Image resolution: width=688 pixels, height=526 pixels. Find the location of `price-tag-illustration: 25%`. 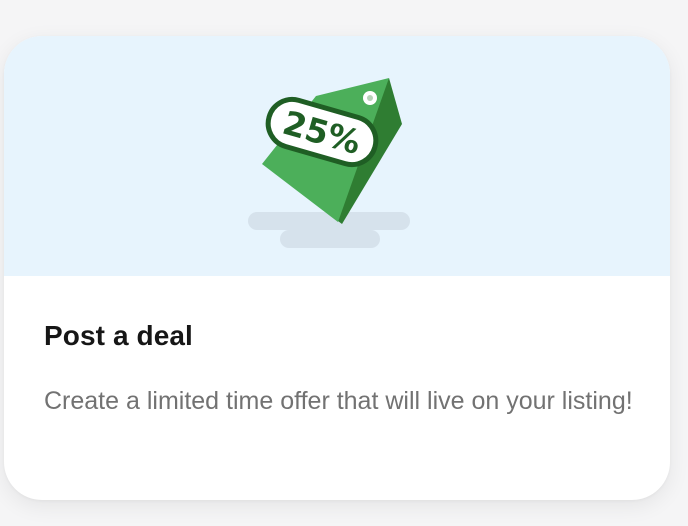

price-tag-illustration: 25% is located at coordinates (329, 163).